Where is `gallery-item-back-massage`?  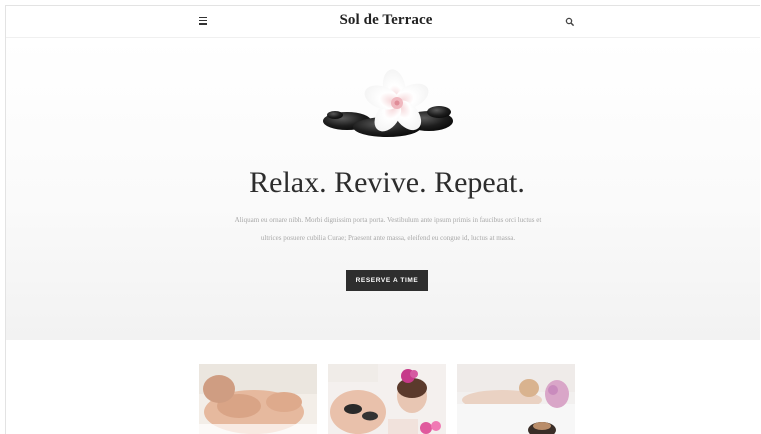 gallery-item-back-massage is located at coordinates (258, 399).